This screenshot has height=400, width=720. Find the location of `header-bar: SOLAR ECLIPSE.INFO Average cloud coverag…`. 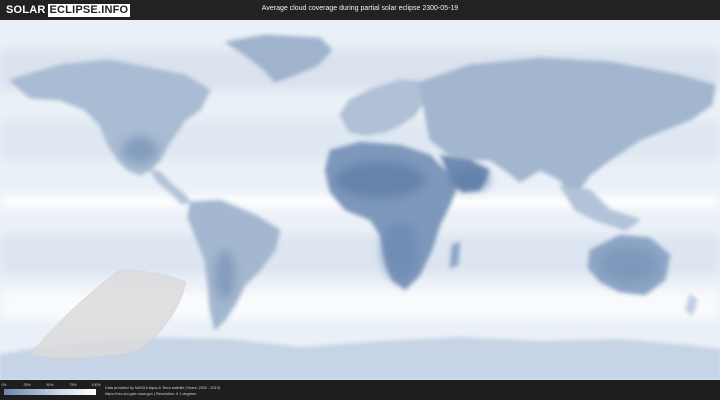

header-bar: SOLAR ECLIPSE.INFO Average cloud coverag… is located at coordinates (360, 10).